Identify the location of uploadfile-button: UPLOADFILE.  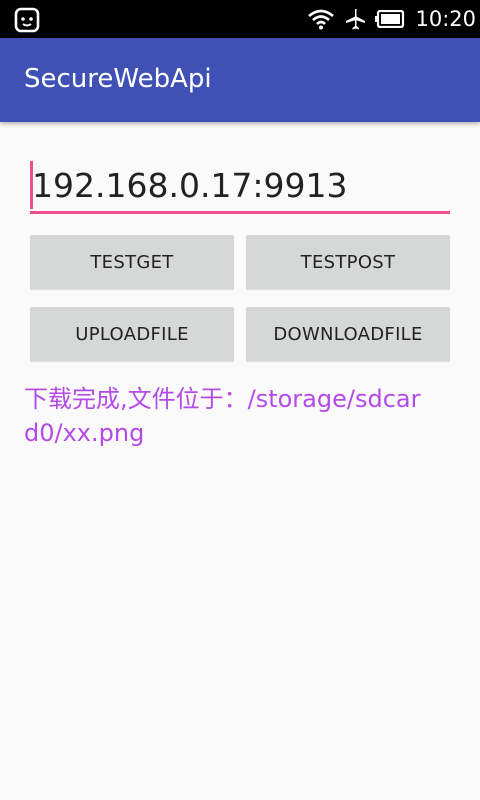
(132, 334).